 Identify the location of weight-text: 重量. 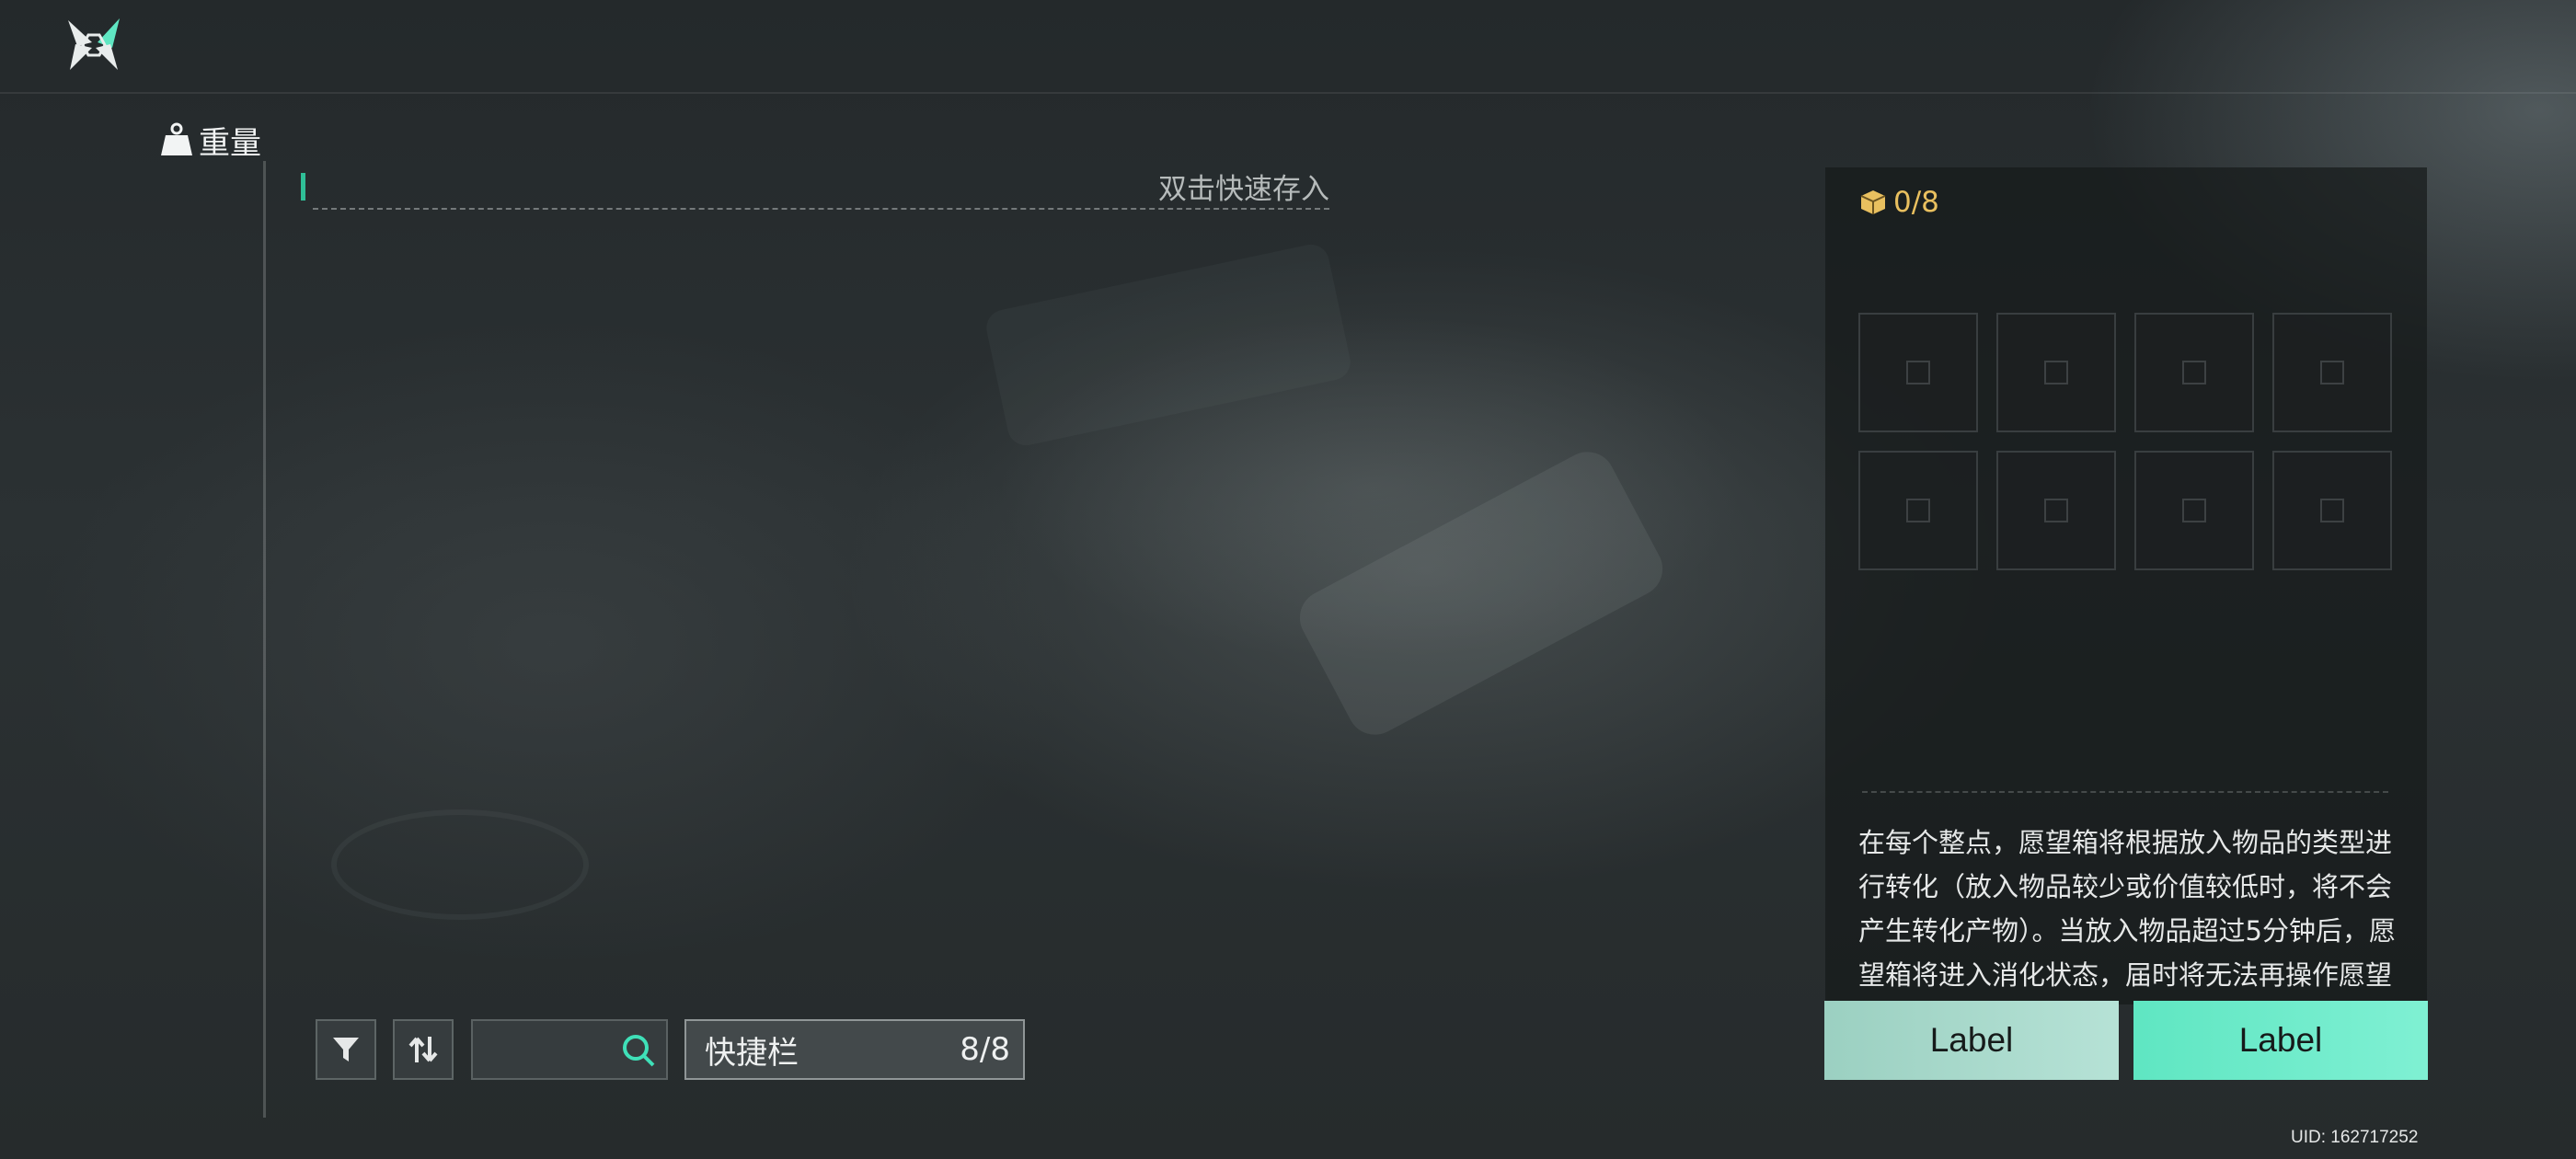
(230, 143).